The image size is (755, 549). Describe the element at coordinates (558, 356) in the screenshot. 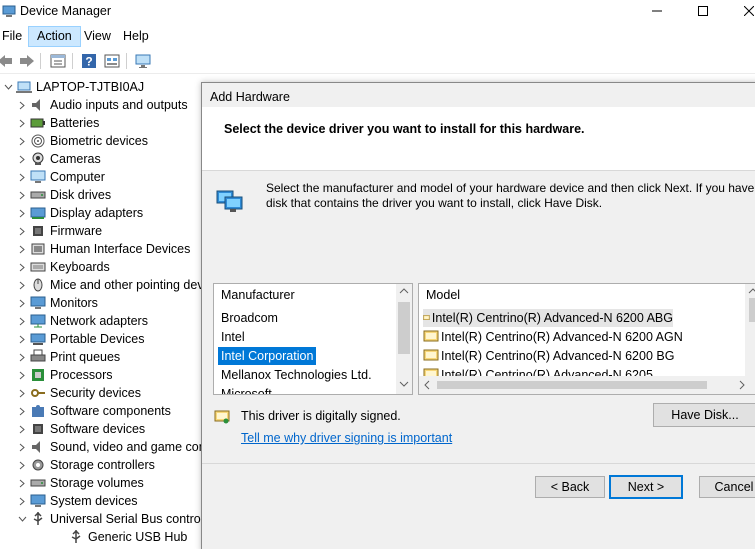

I see `model-item-label: Intel(R) Centrino(R) Advanced-N 6200 BG` at that location.